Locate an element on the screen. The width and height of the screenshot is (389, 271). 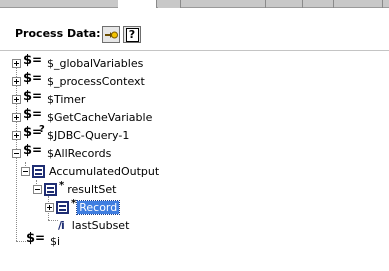
header-divider is located at coordinates (194, 50).